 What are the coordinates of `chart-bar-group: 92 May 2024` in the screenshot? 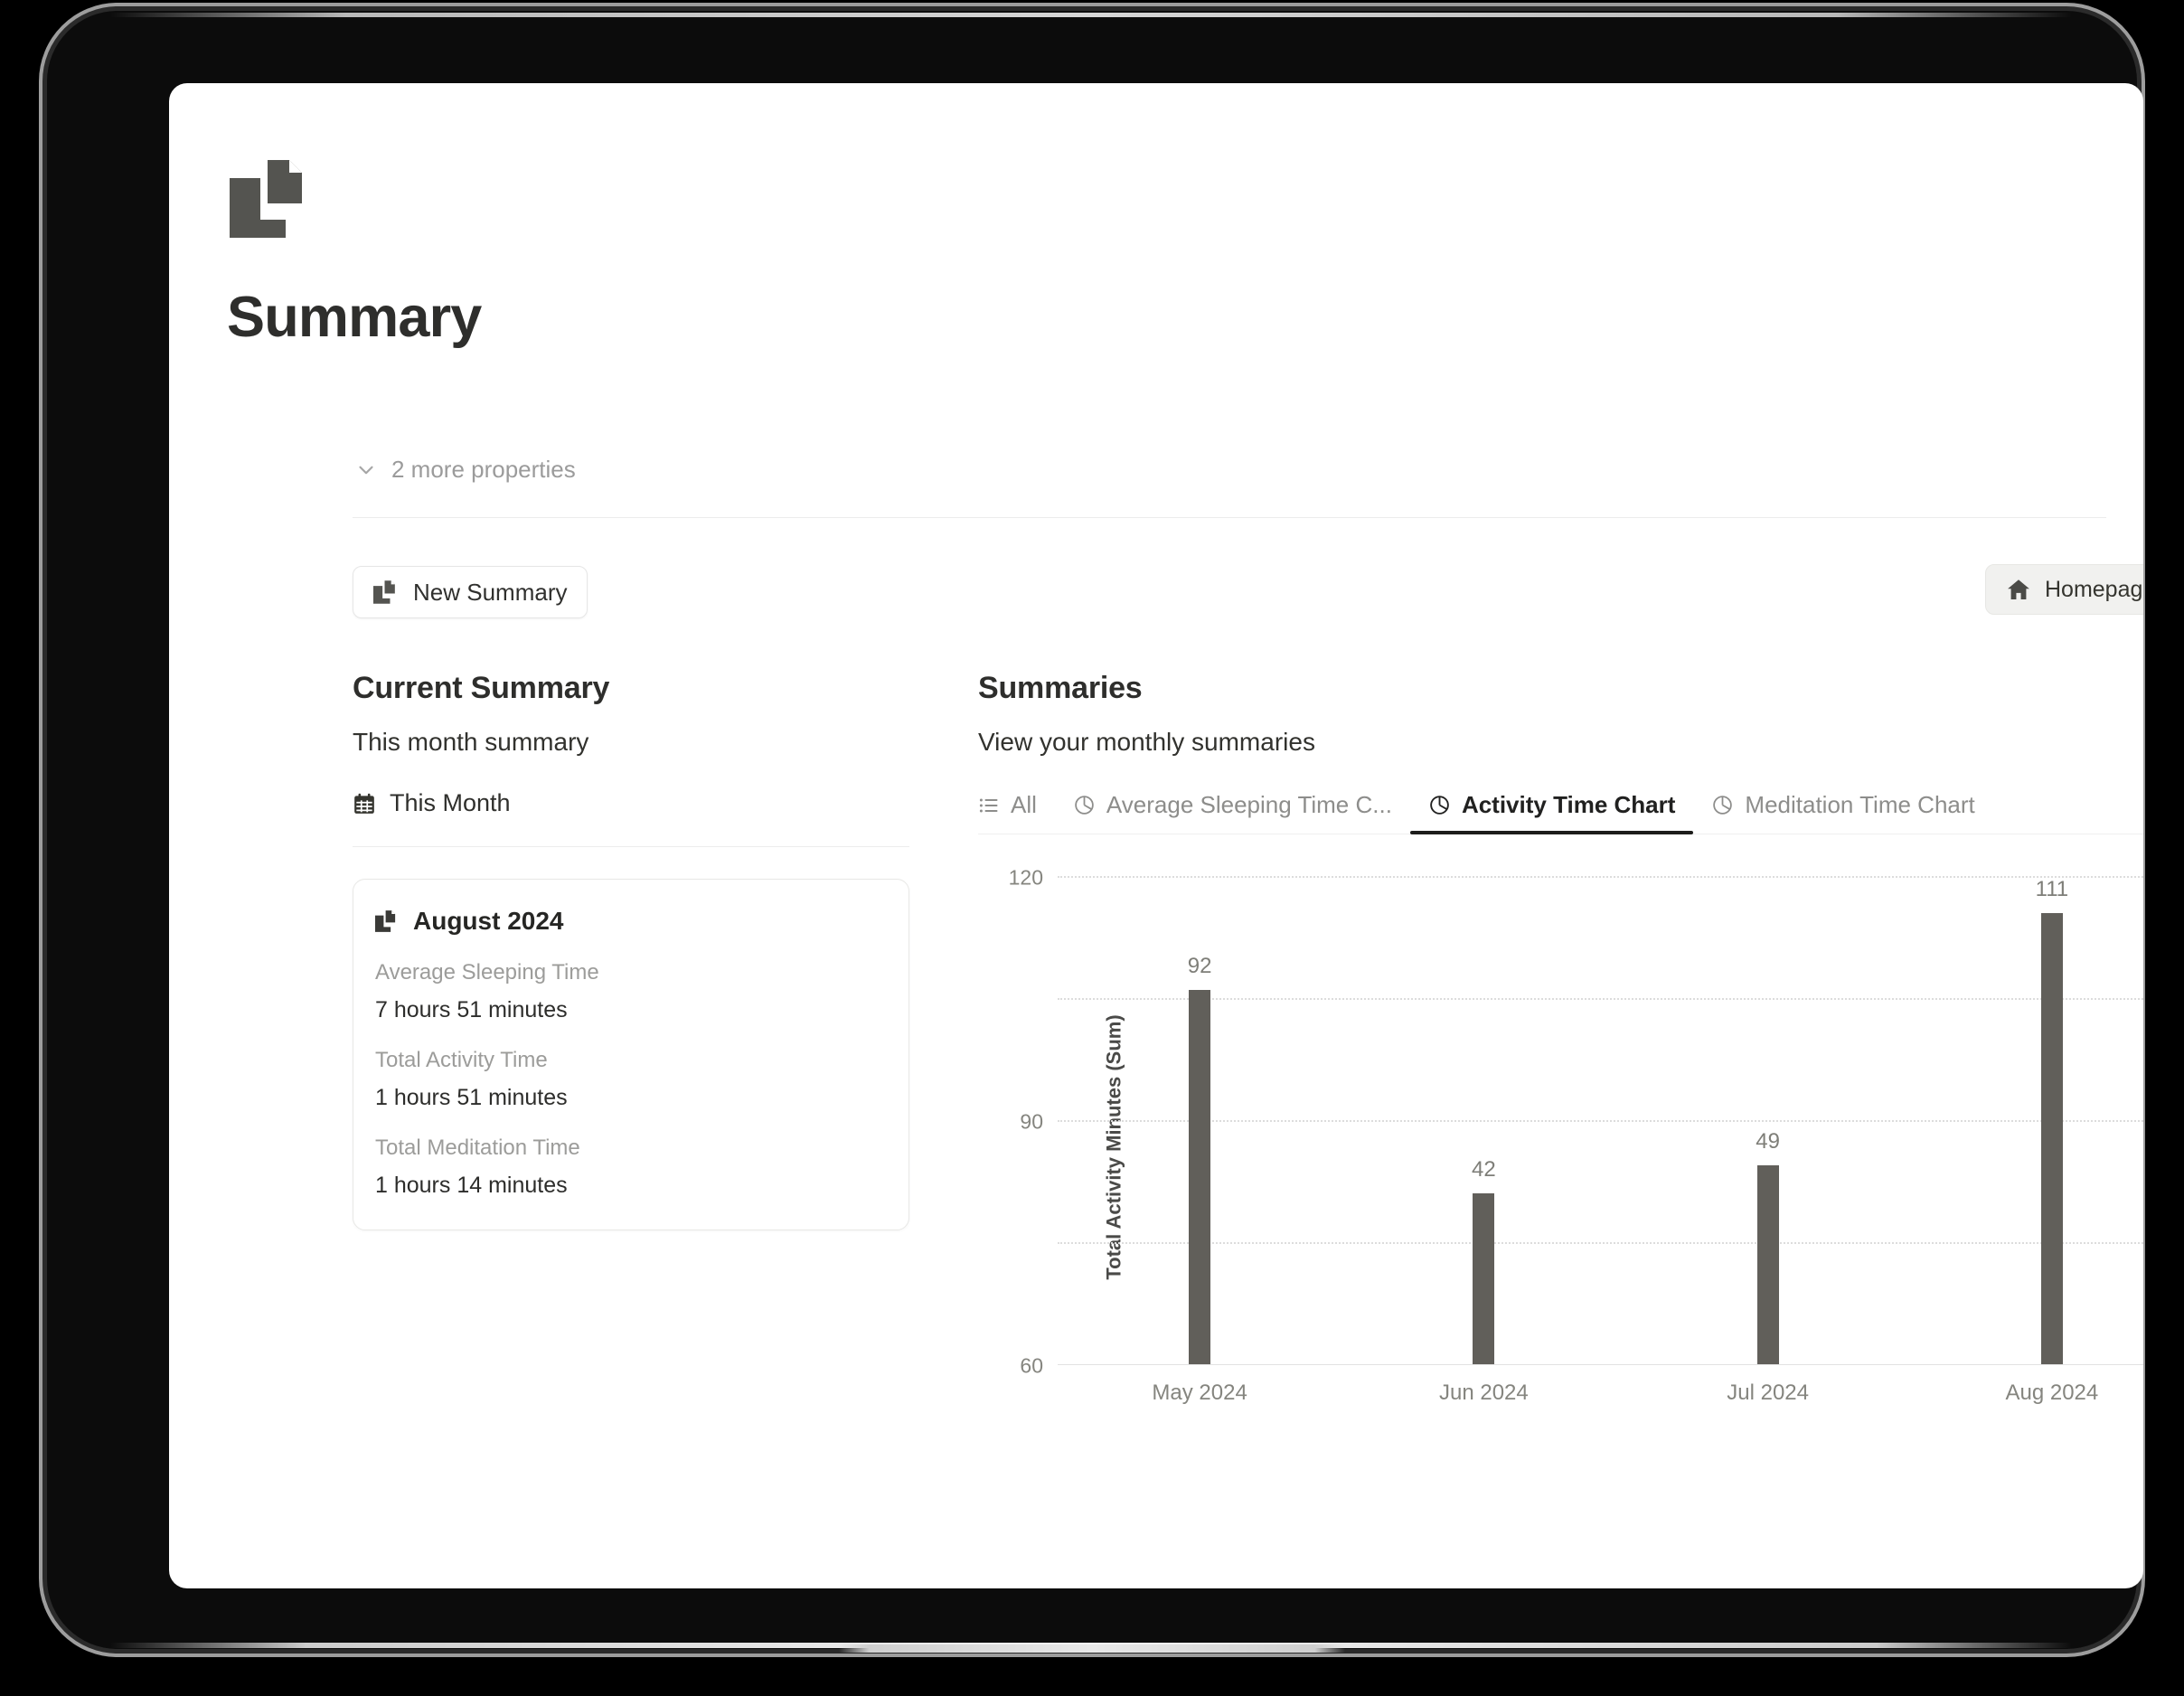 It's located at (1199, 1141).